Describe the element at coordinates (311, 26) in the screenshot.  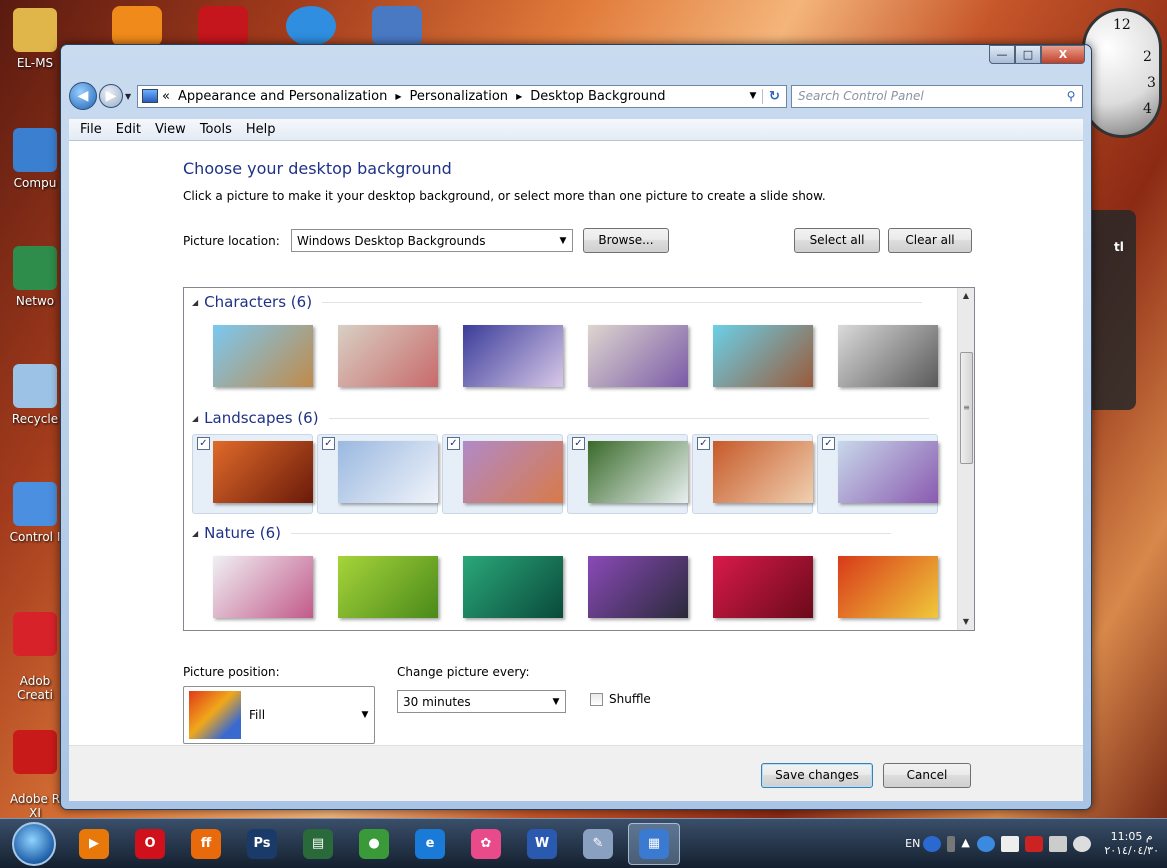
I see `update-icon` at that location.